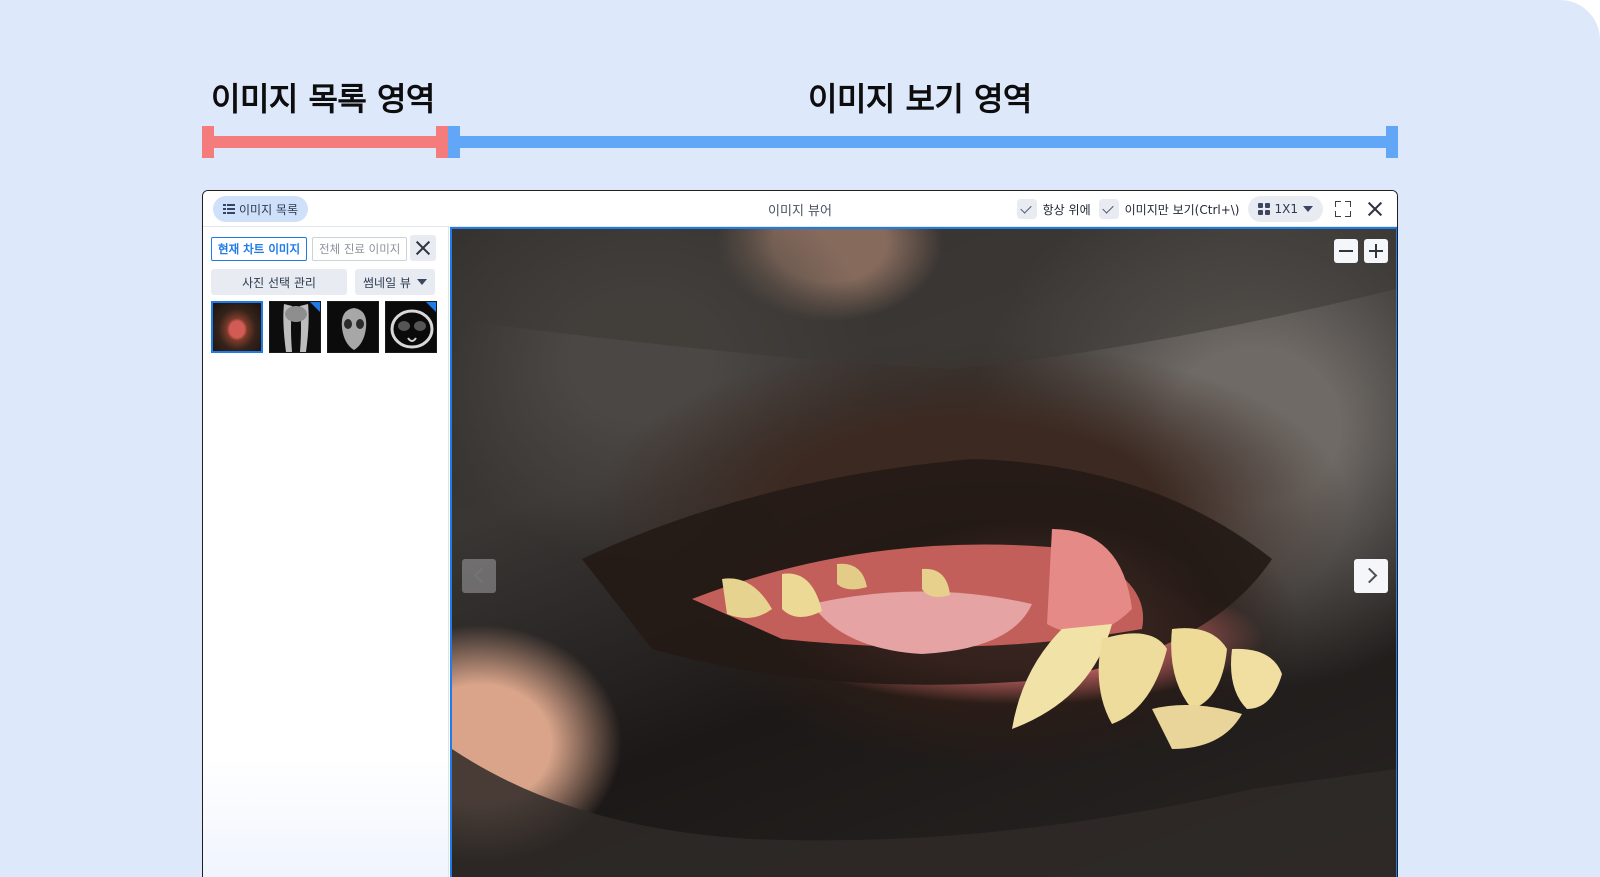 The image size is (1600, 877). I want to click on layout-select: 1X1, so click(1285, 209).